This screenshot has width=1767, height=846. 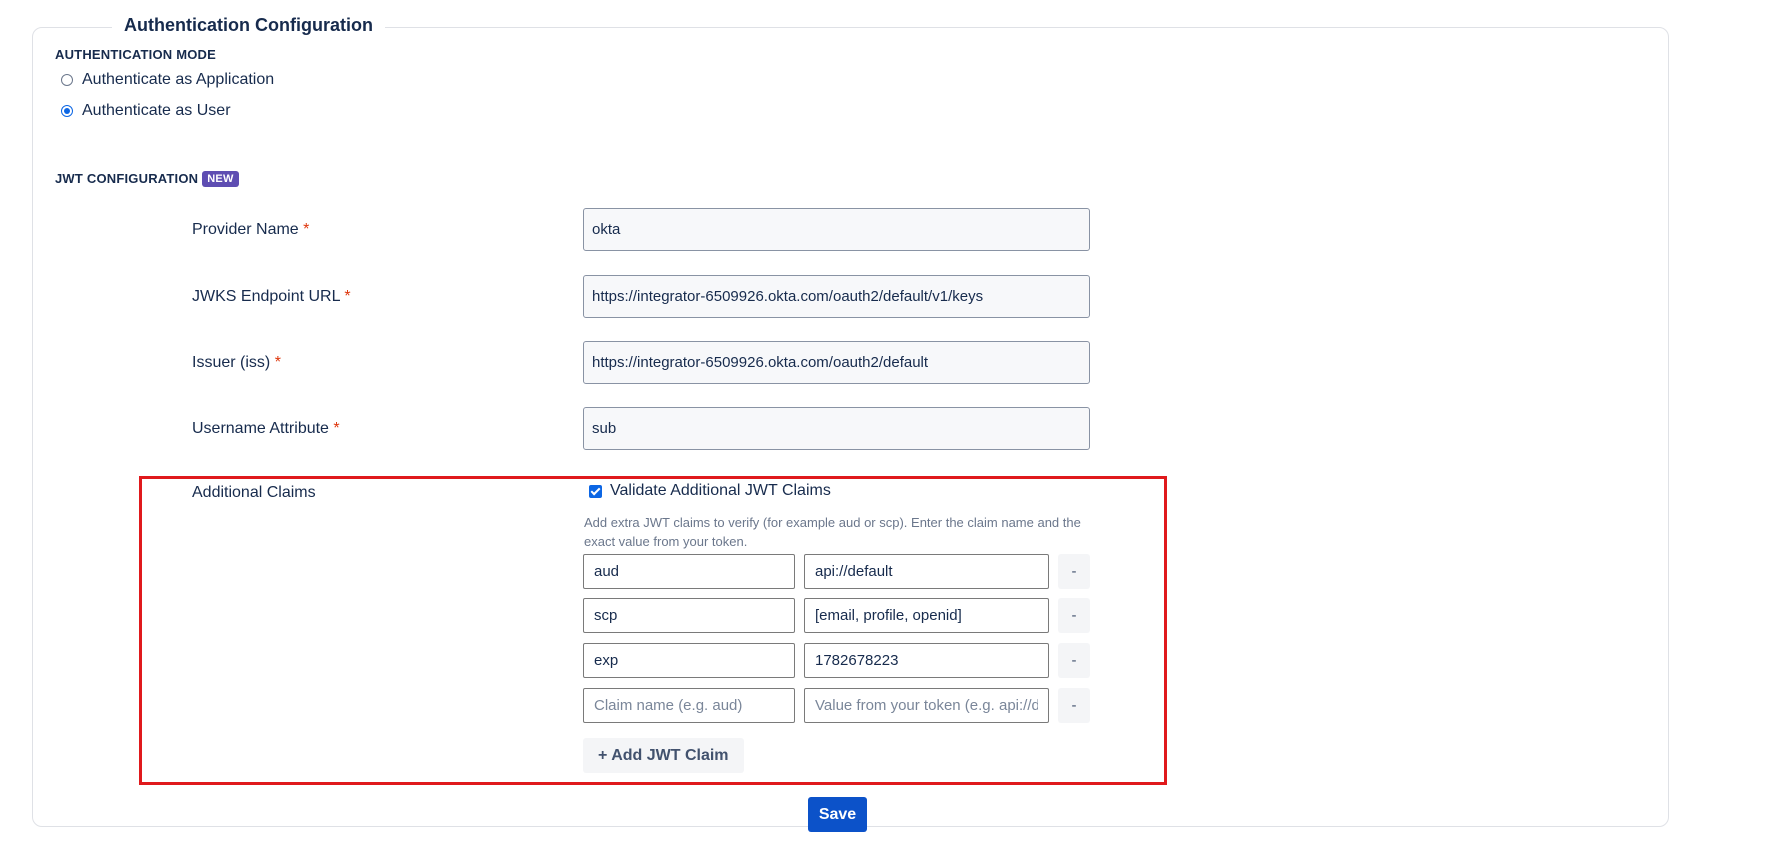 What do you see at coordinates (156, 110) in the screenshot?
I see `radio-label: Authenticate as User` at bounding box center [156, 110].